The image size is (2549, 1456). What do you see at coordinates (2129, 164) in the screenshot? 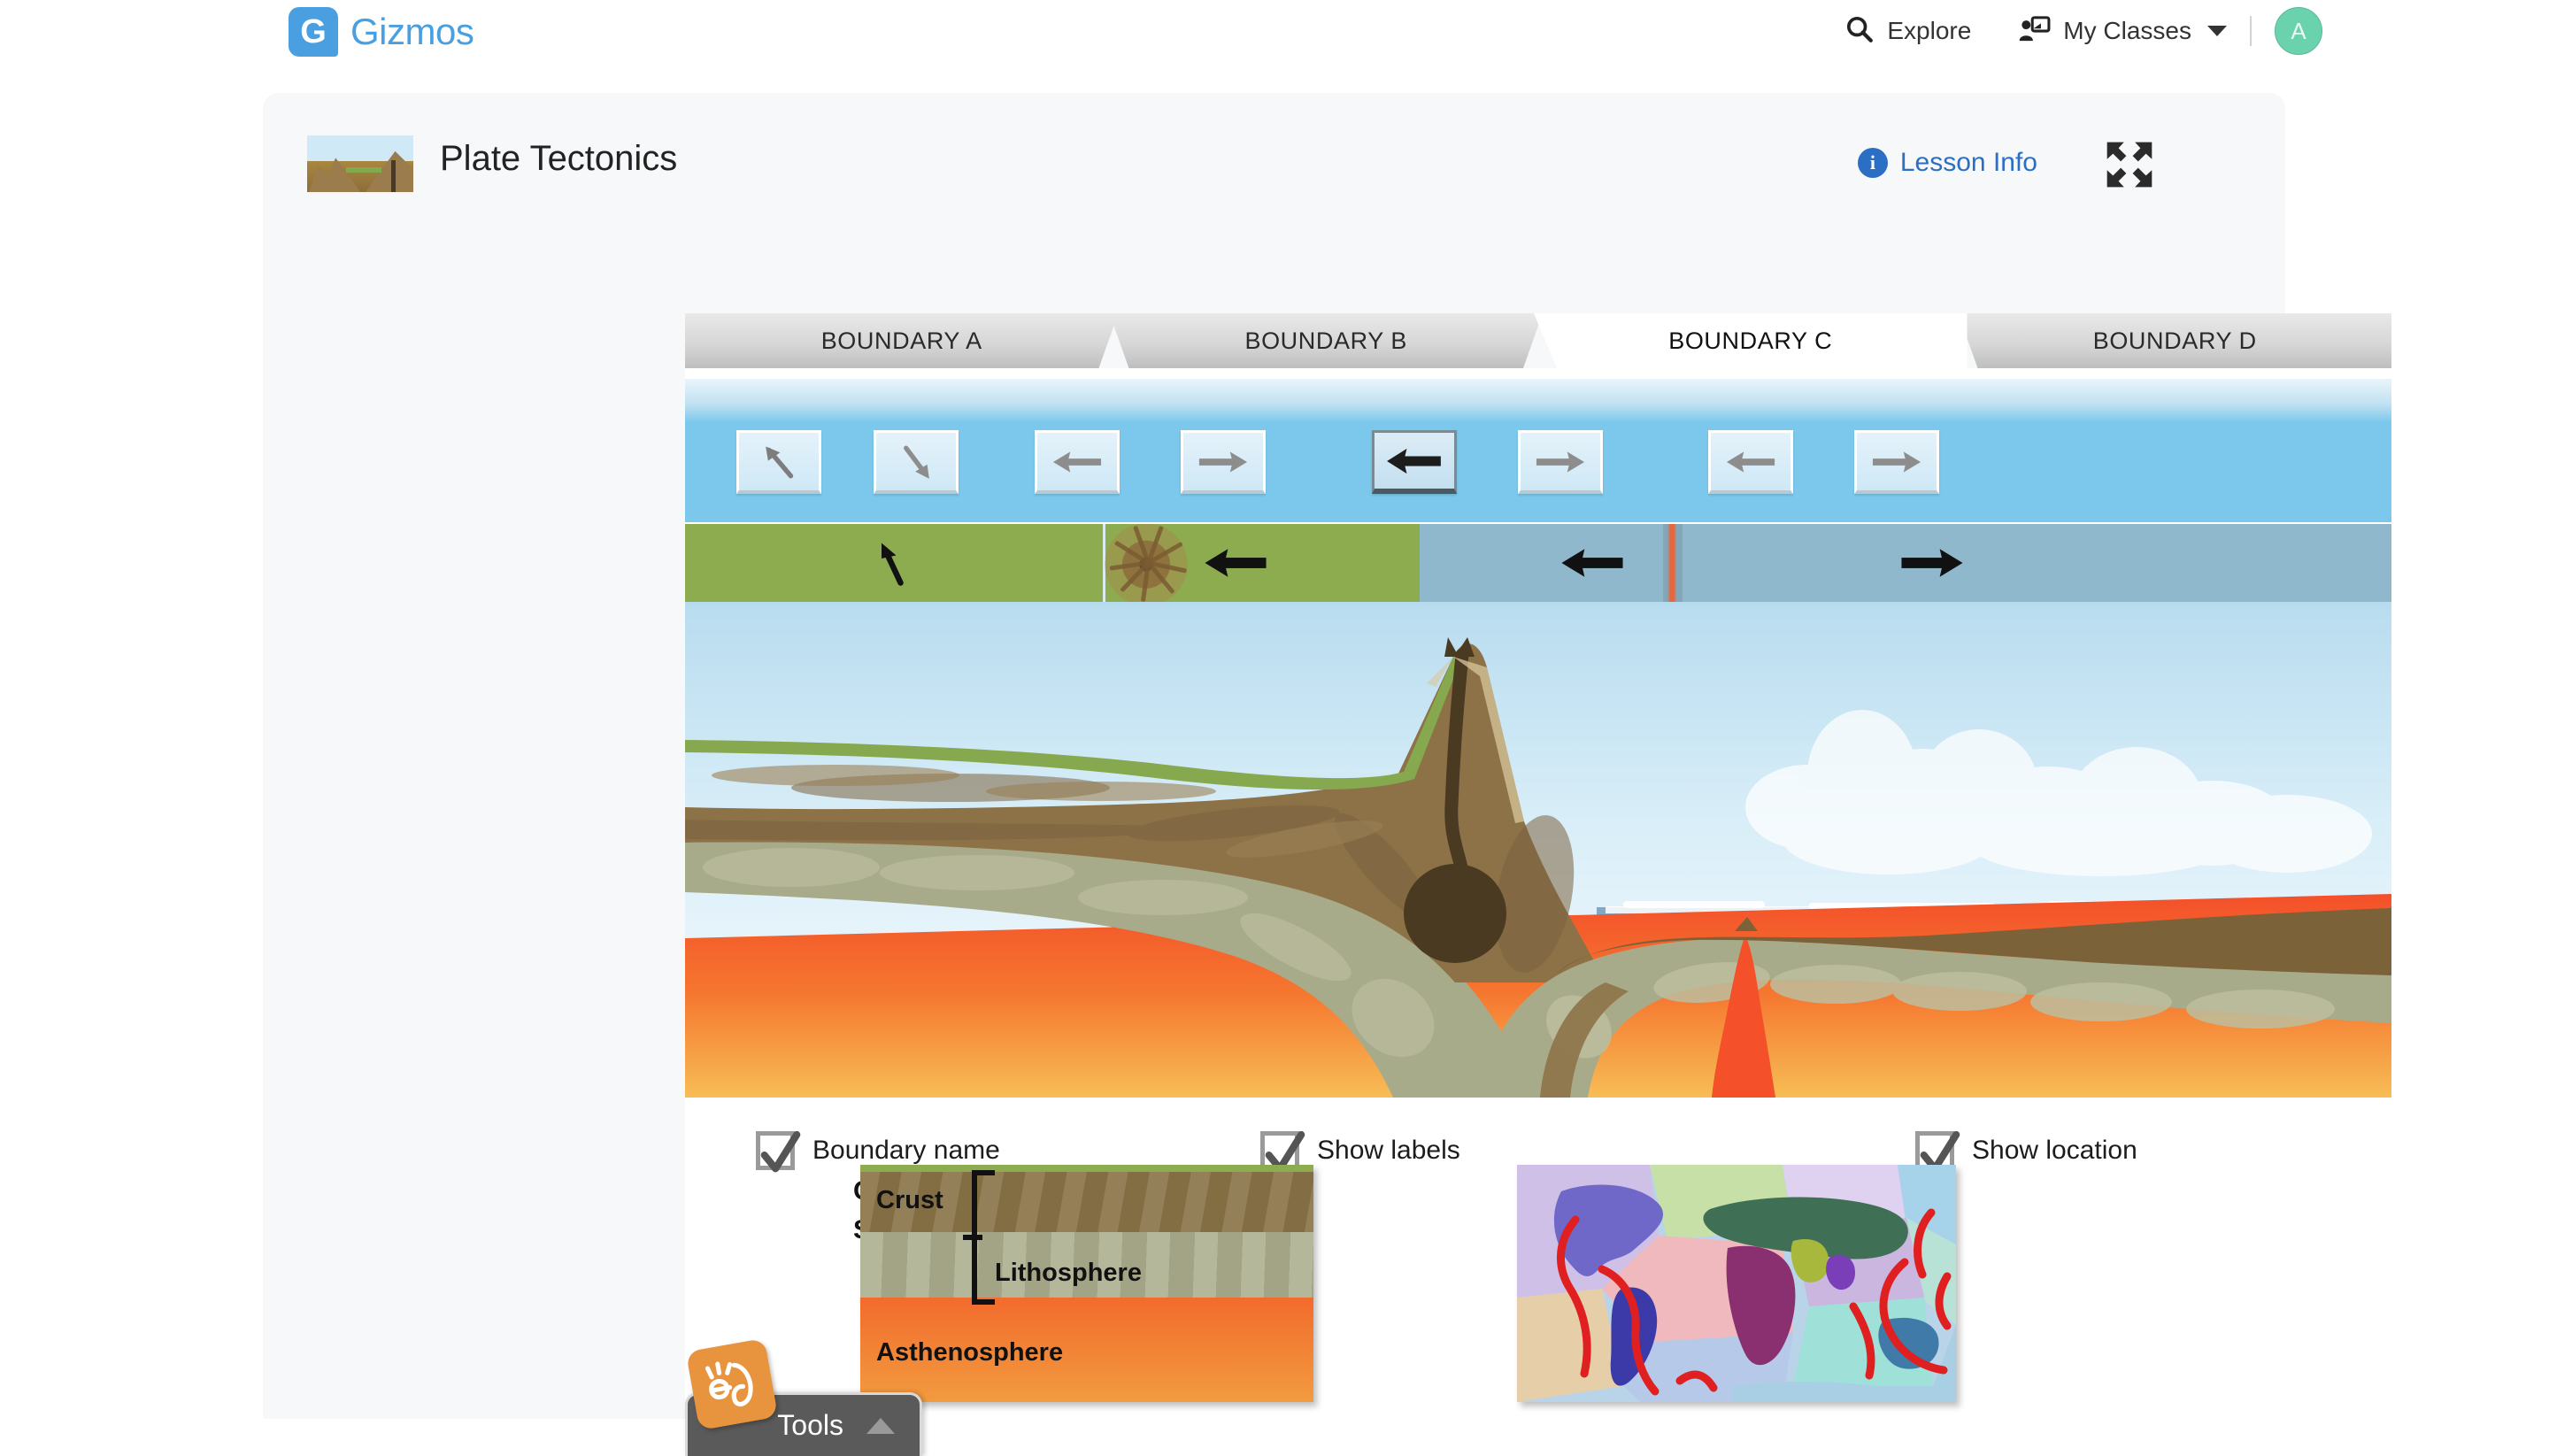
I see `fullscreen-expand-icon` at bounding box center [2129, 164].